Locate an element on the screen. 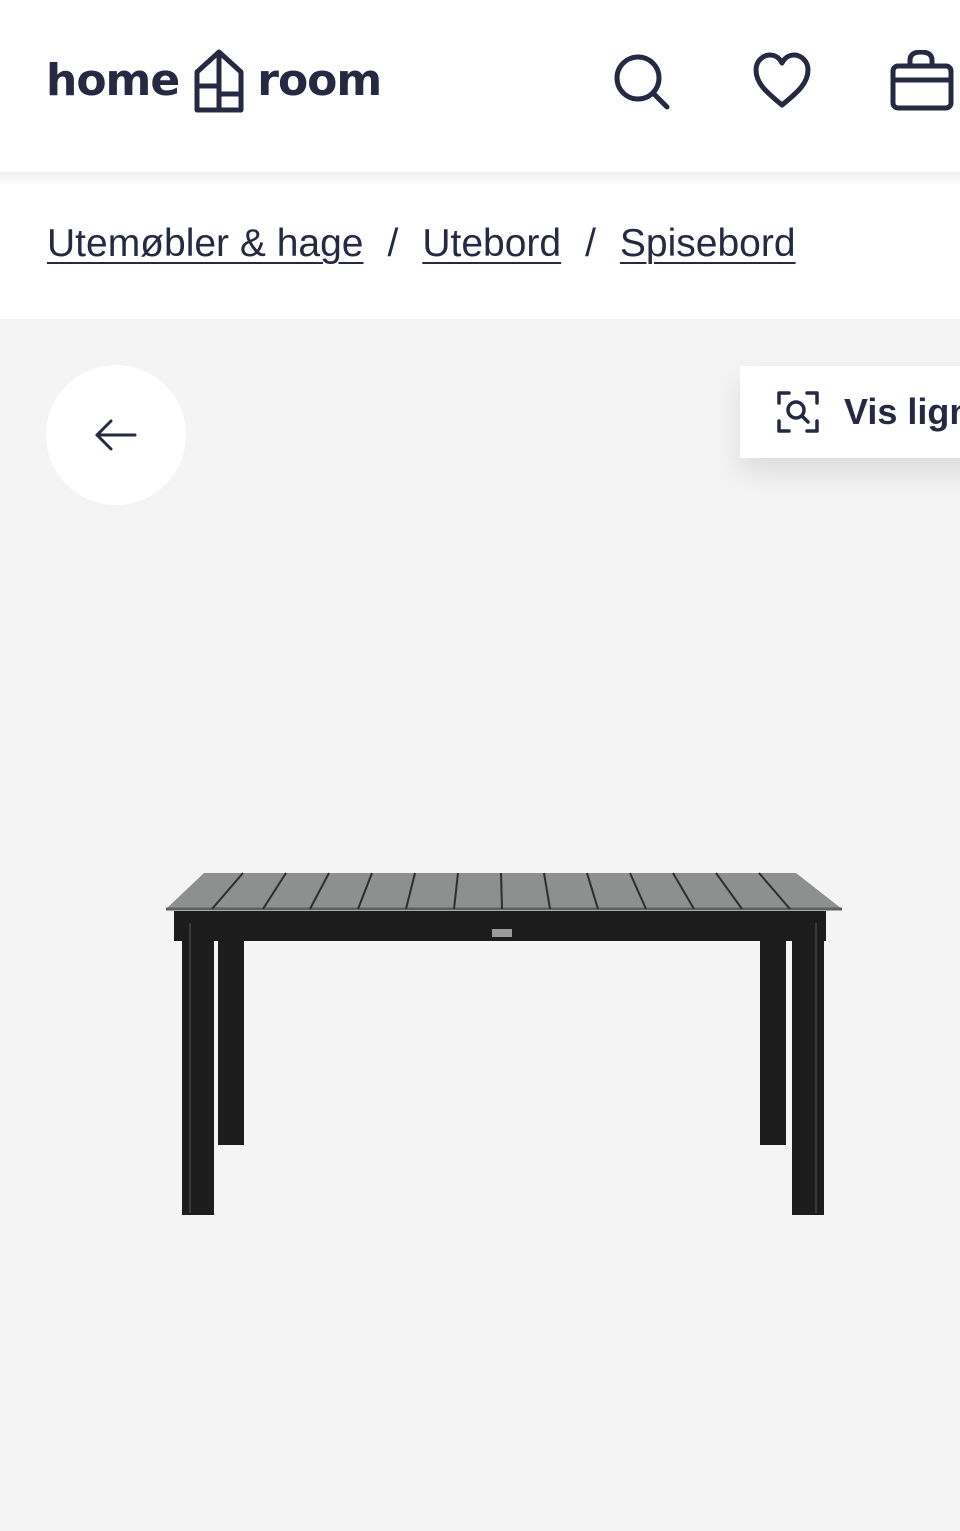 The image size is (960, 1531). arrow-left-icon is located at coordinates (116, 435).